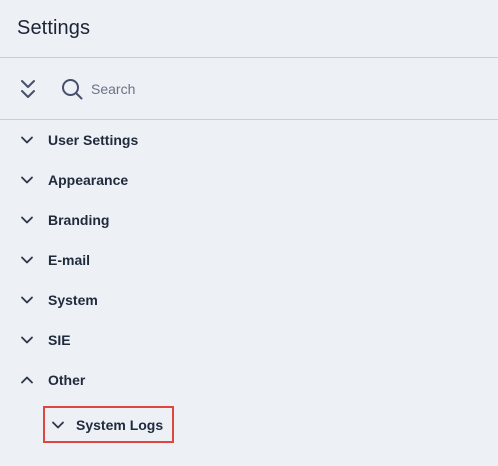 The width and height of the screenshot is (498, 466). Describe the element at coordinates (249, 220) in the screenshot. I see `tree-item-branding: Branding` at that location.